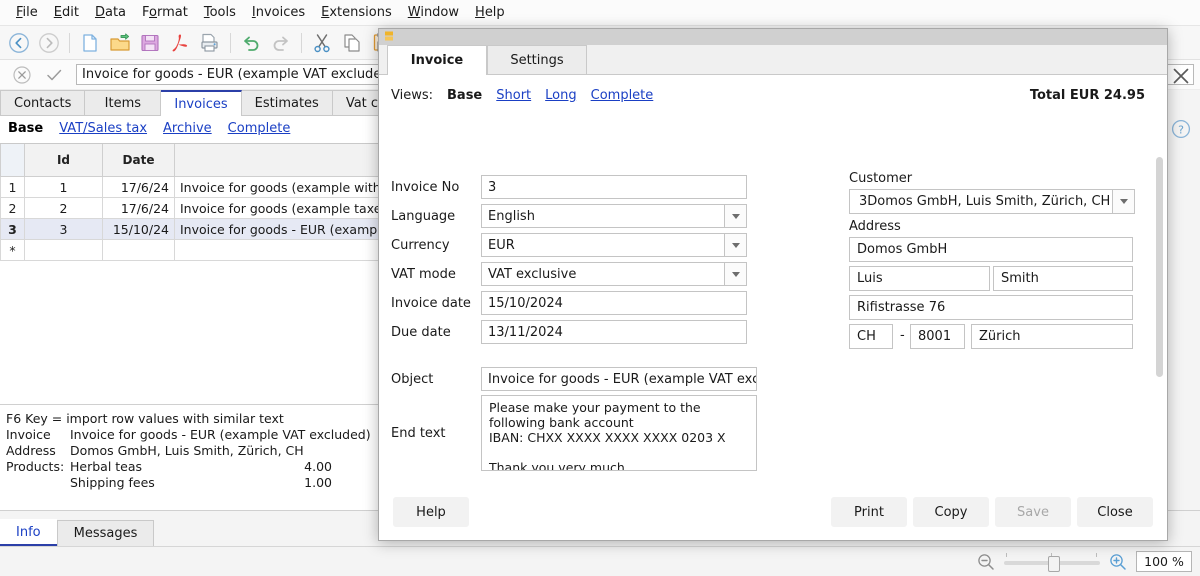  I want to click on cell-id, so click(63, 250).